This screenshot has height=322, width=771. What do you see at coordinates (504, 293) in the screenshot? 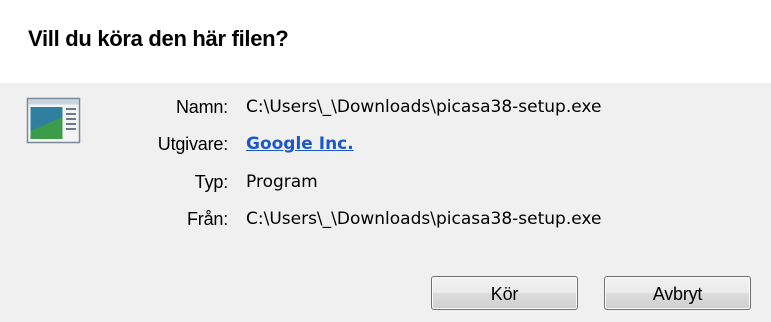
I see `run-button: Kör` at bounding box center [504, 293].